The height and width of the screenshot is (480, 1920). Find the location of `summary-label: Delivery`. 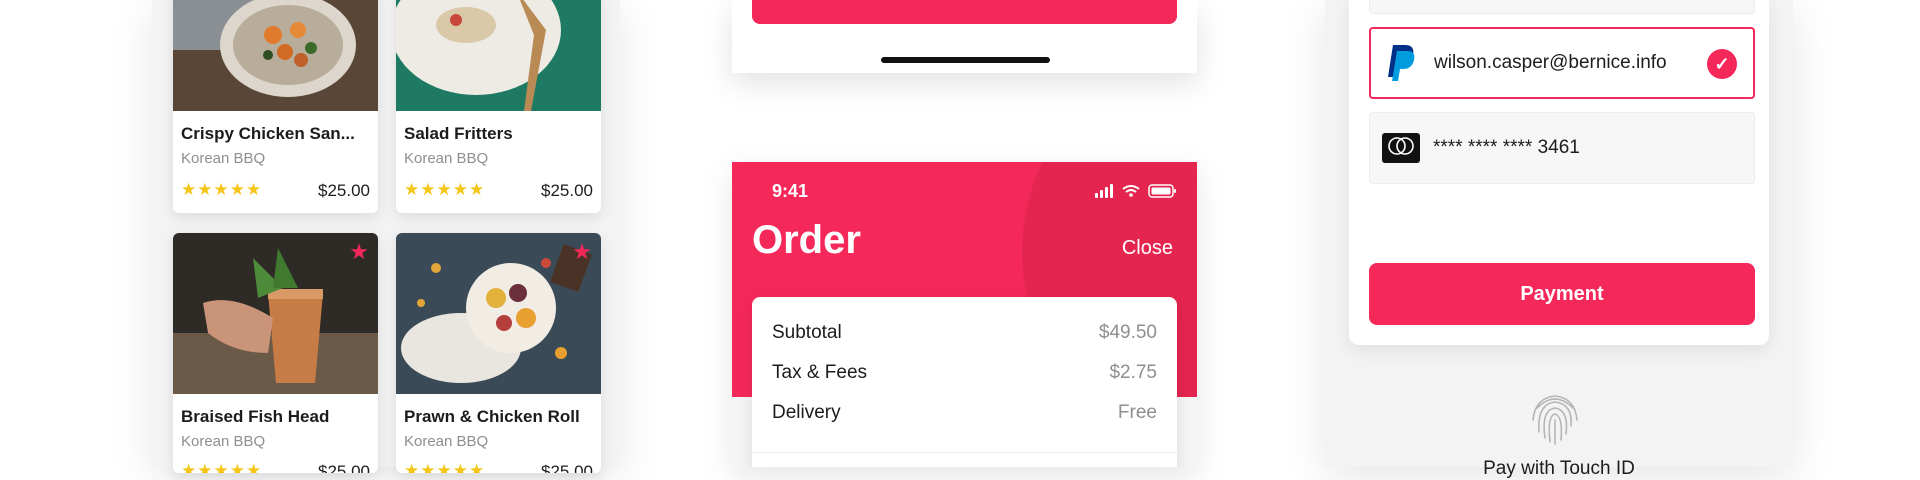

summary-label: Delivery is located at coordinates (806, 412).